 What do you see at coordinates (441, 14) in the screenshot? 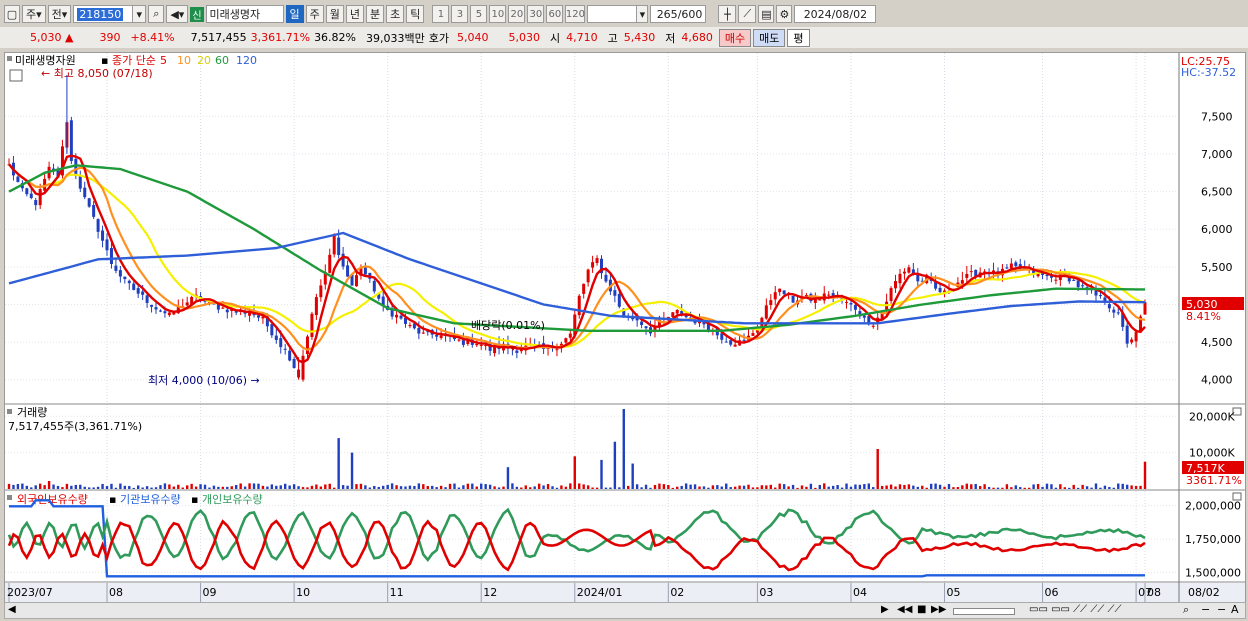
I see `interval-1: 1` at bounding box center [441, 14].